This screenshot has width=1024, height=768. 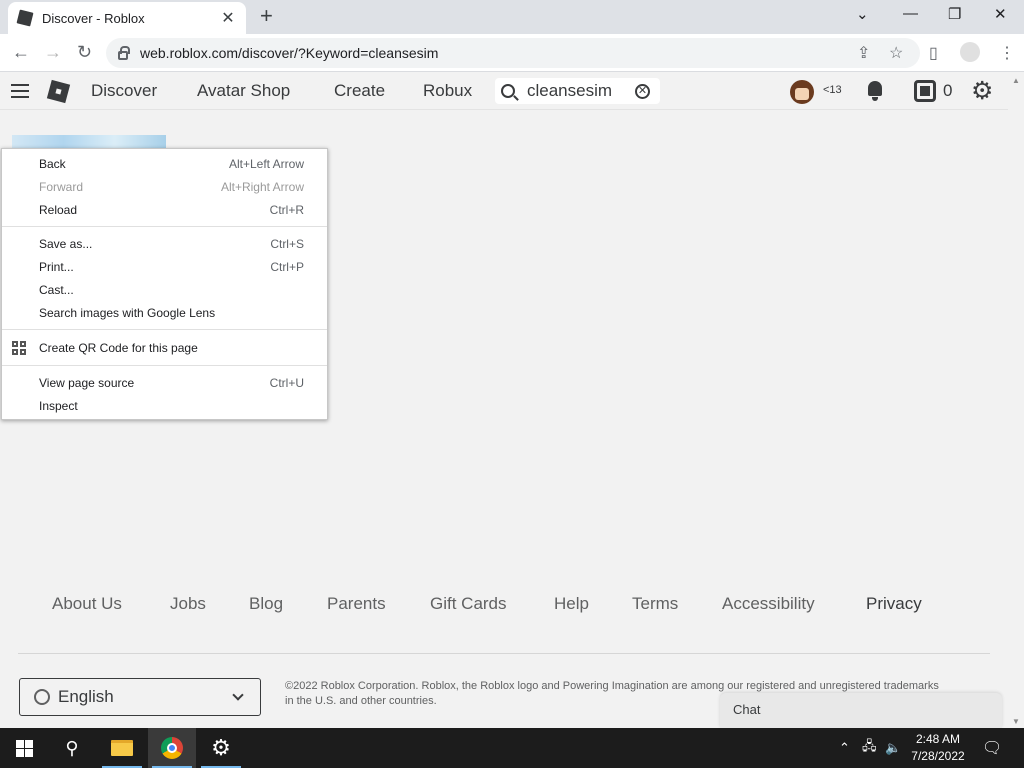 I want to click on close-tab-icon: ✕, so click(x=228, y=18).